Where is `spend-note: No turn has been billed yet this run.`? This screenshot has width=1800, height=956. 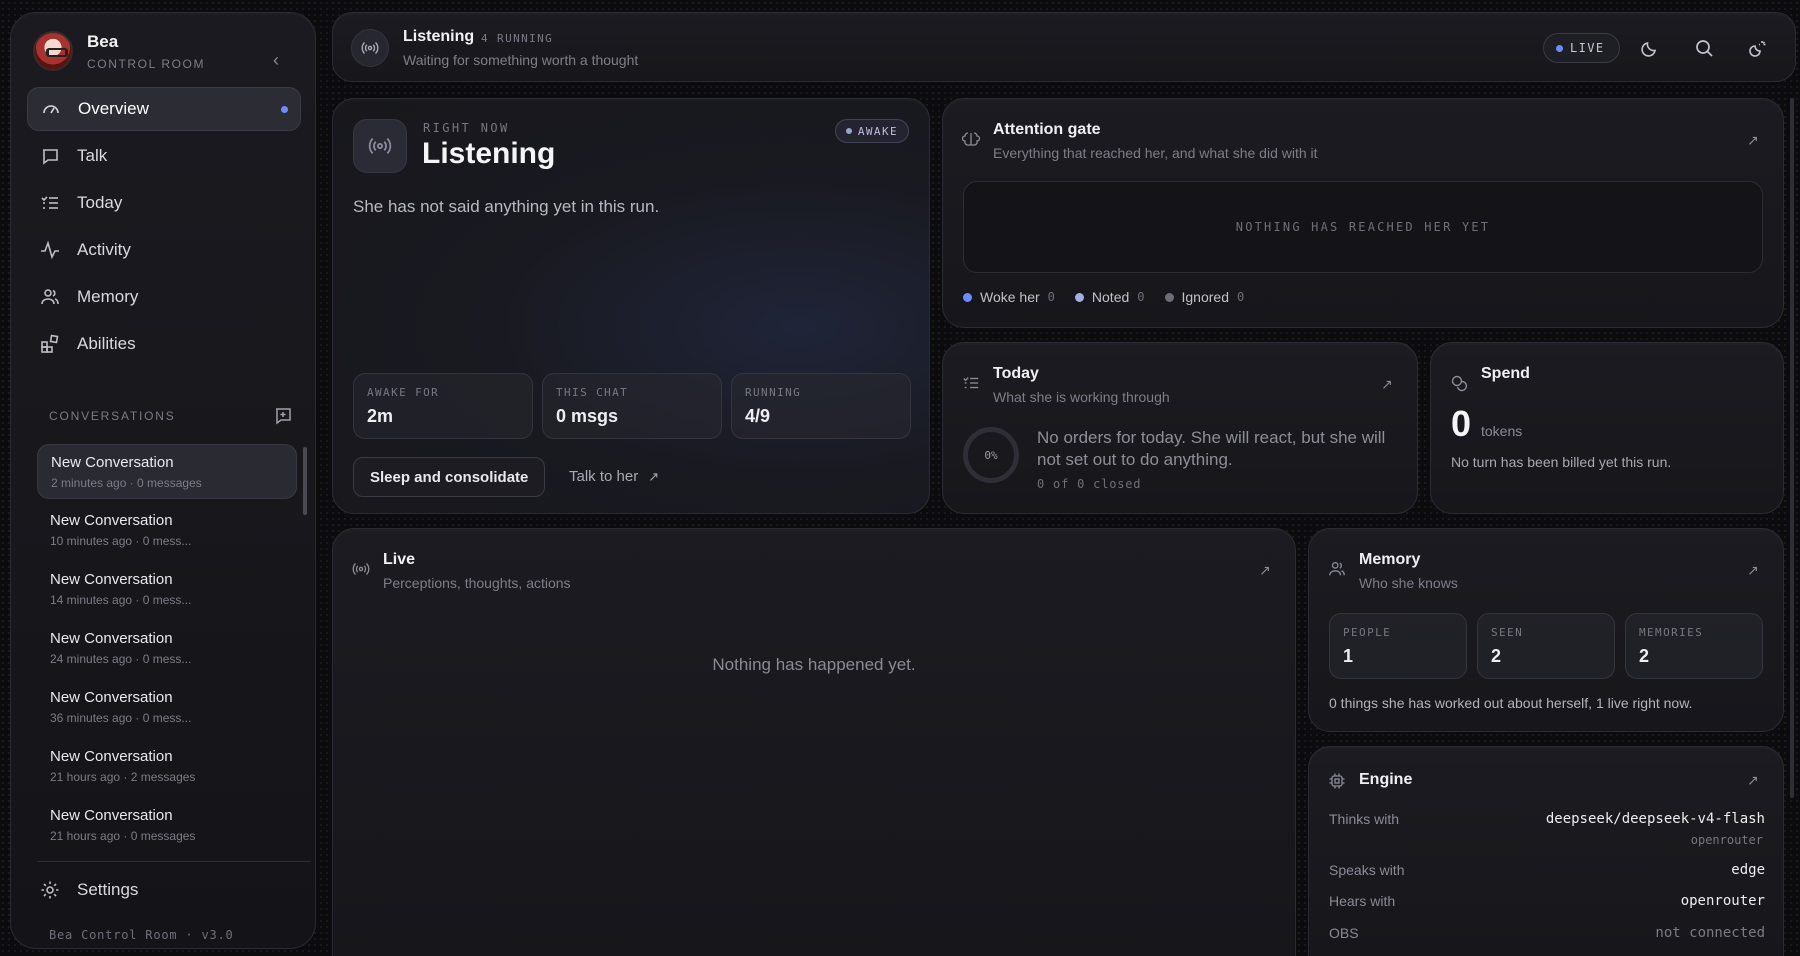 spend-note: No turn has been billed yet this run. is located at coordinates (1561, 462).